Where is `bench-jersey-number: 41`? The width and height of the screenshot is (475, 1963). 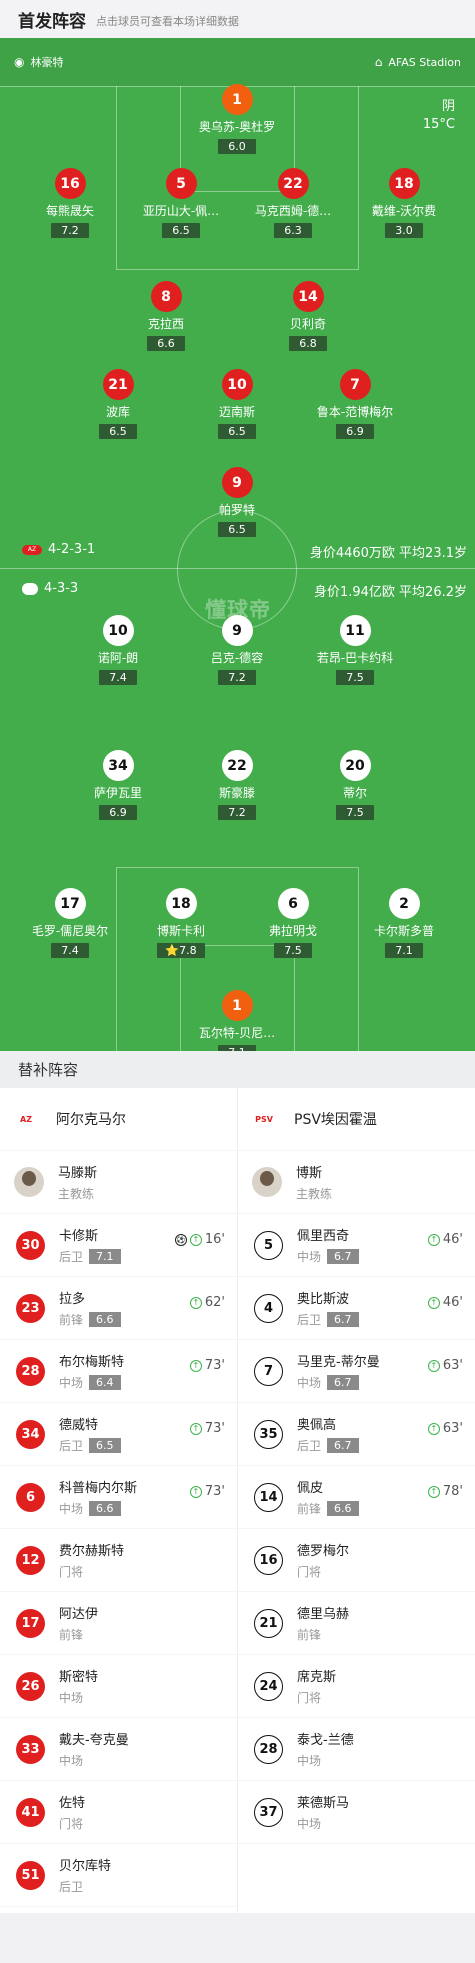
bench-jersey-number: 41 is located at coordinates (30, 1812).